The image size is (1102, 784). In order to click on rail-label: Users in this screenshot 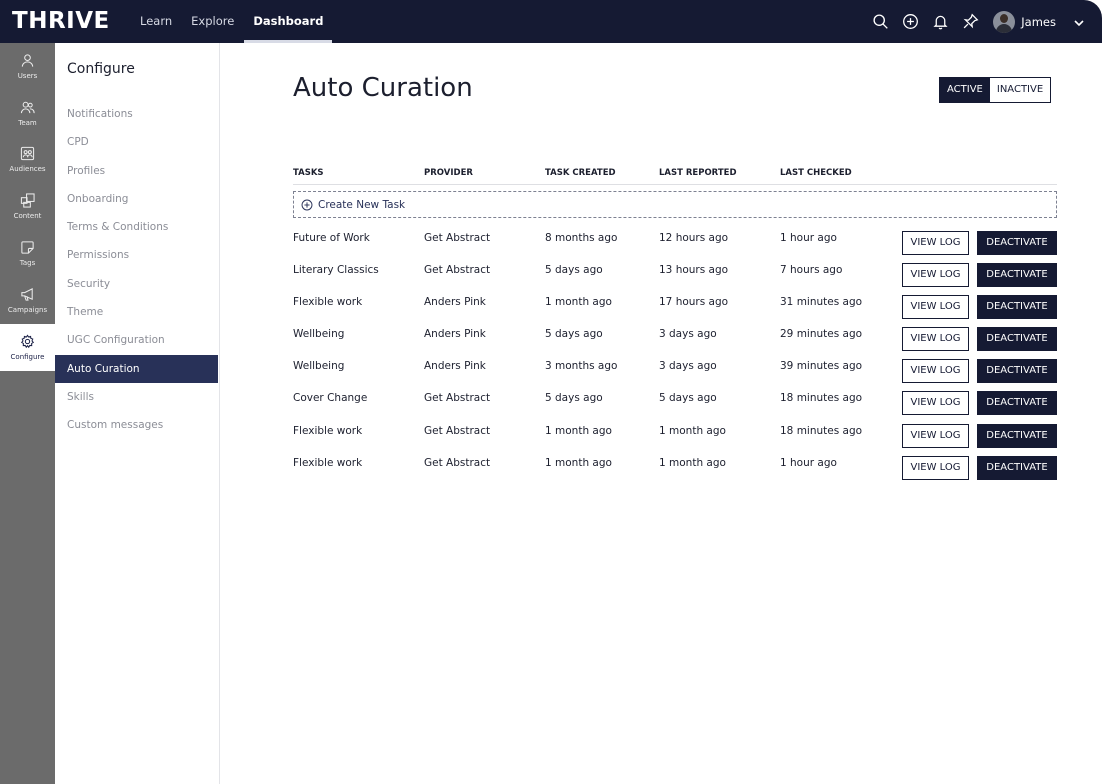, I will do `click(27, 75)`.